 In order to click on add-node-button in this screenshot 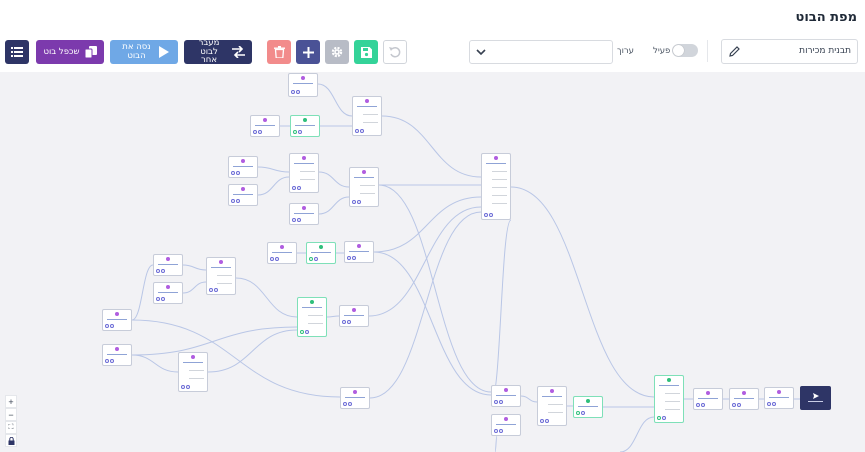, I will do `click(308, 52)`.